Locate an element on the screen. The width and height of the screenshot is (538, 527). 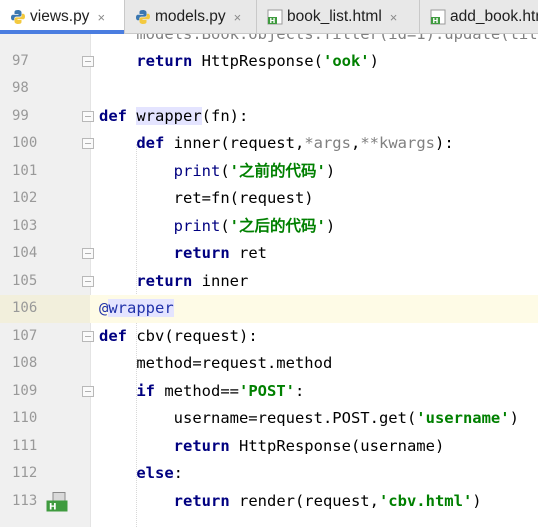
code-line: 109 if method=='POST': is located at coordinates (269, 392).